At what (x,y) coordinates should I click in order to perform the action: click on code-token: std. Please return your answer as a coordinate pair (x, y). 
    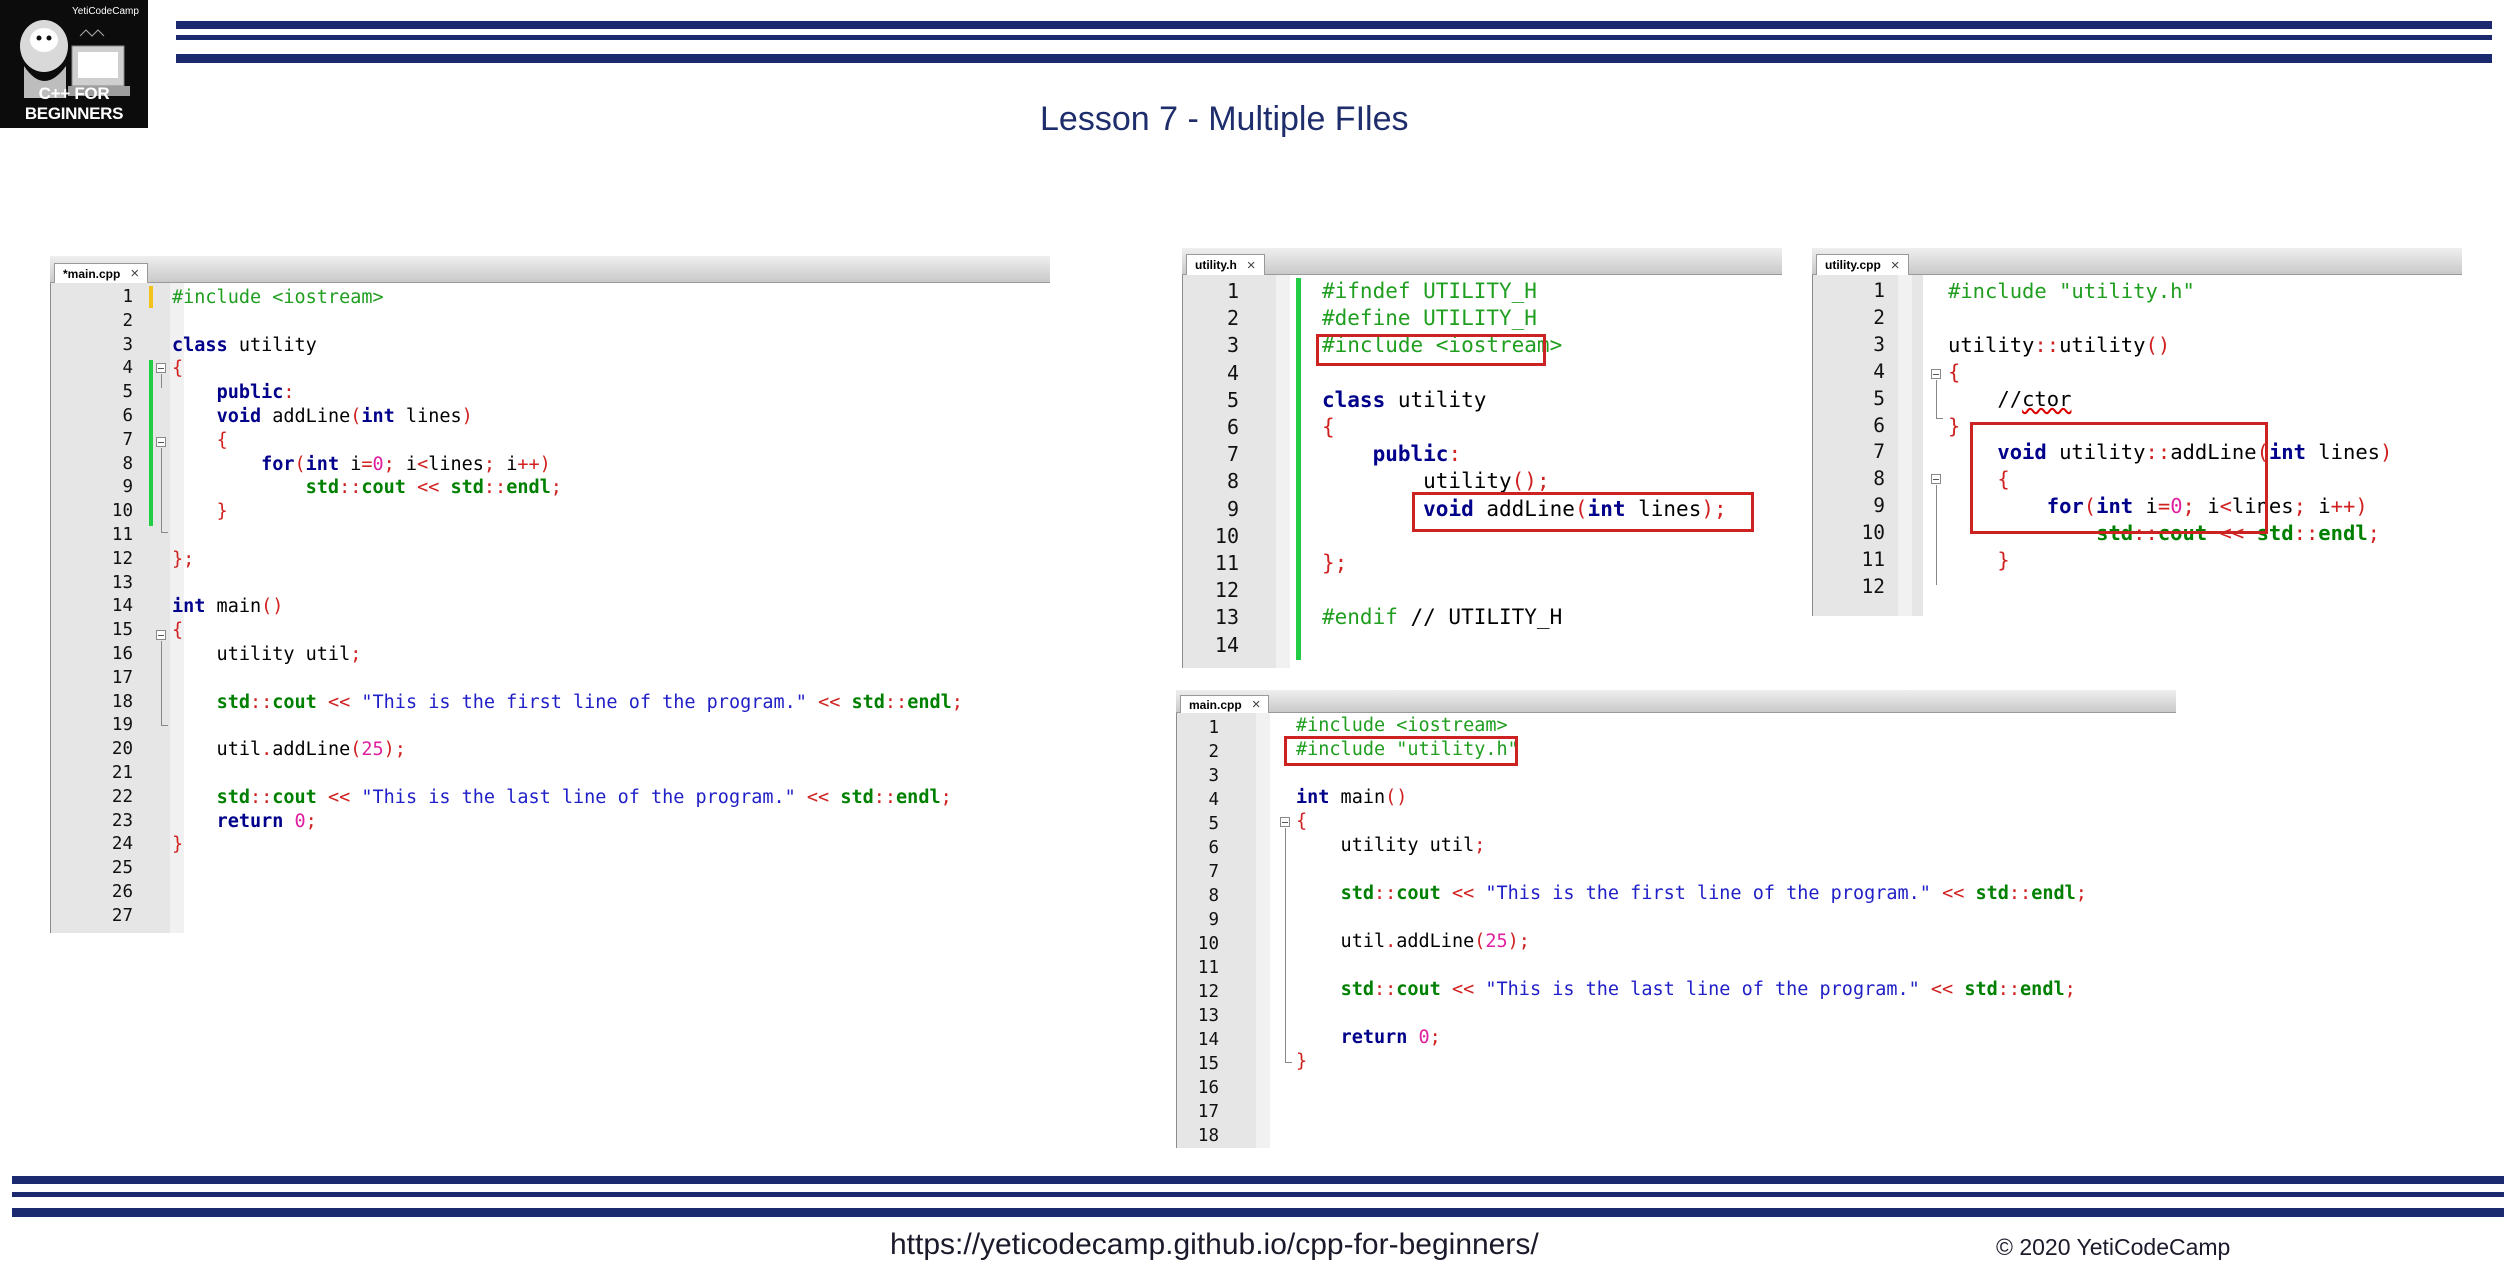
    Looking at the image, I should click on (322, 488).